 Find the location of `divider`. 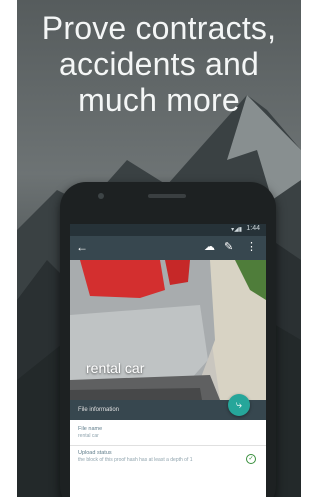

divider is located at coordinates (168, 445).